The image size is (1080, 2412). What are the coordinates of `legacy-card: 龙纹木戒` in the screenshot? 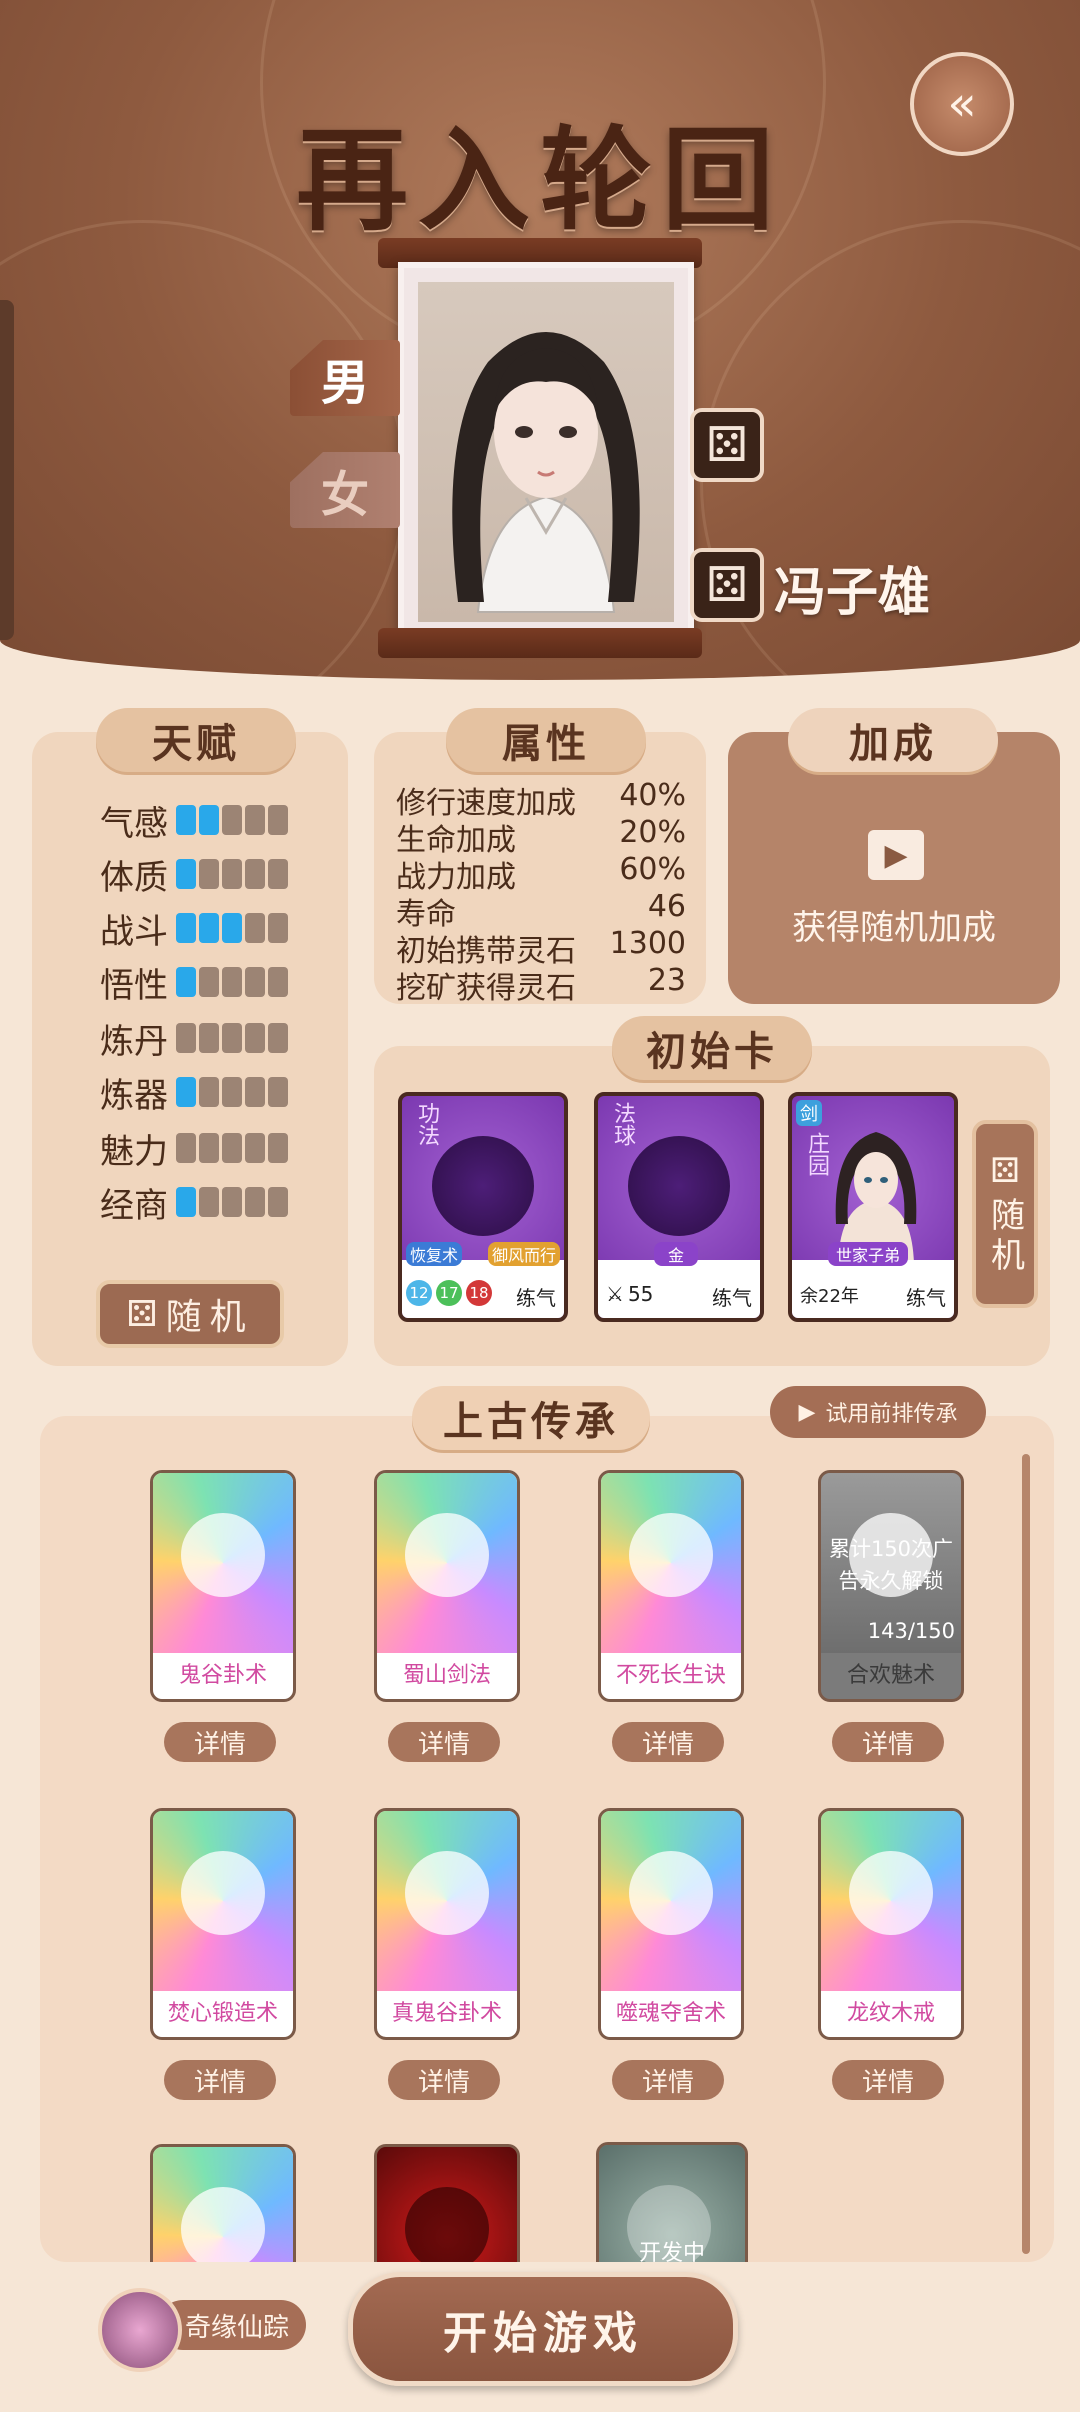 It's located at (891, 1924).